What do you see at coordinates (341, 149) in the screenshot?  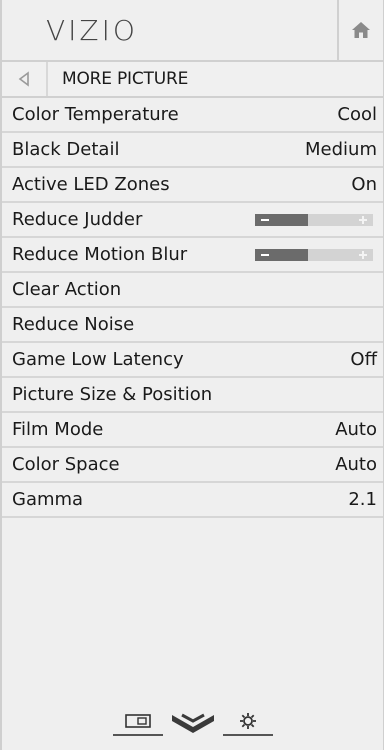 I see `menu-item-value: Medium` at bounding box center [341, 149].